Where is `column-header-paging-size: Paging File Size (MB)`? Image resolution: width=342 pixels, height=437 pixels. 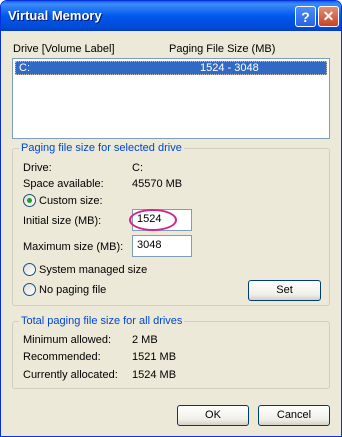 column-header-paging-size: Paging File Size (MB) is located at coordinates (222, 49).